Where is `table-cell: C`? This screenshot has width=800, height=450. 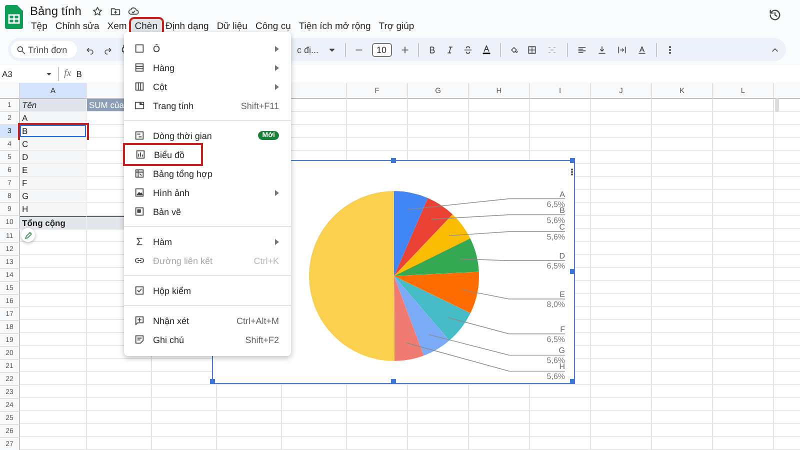 table-cell: C is located at coordinates (53, 144).